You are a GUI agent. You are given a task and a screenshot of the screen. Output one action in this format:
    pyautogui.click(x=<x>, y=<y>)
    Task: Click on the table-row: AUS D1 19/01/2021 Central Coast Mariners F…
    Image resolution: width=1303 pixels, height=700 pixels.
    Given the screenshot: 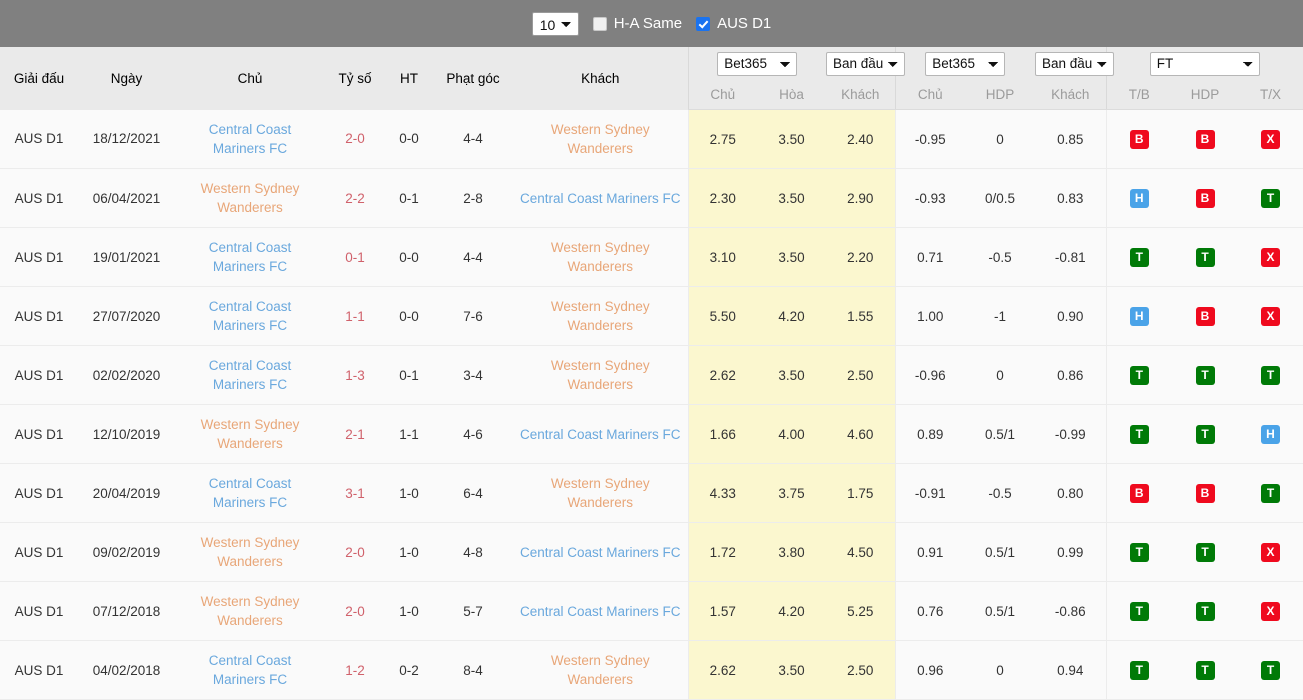 What is the action you would take?
    pyautogui.click(x=651, y=257)
    